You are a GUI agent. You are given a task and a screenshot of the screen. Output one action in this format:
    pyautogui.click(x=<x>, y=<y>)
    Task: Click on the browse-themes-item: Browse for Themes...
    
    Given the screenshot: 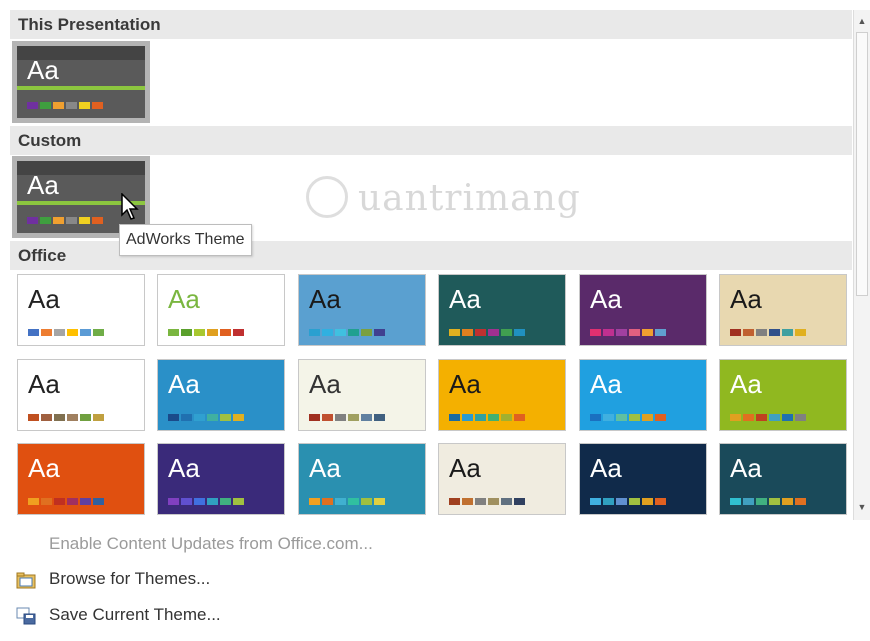 What is the action you would take?
    pyautogui.click(x=435, y=579)
    